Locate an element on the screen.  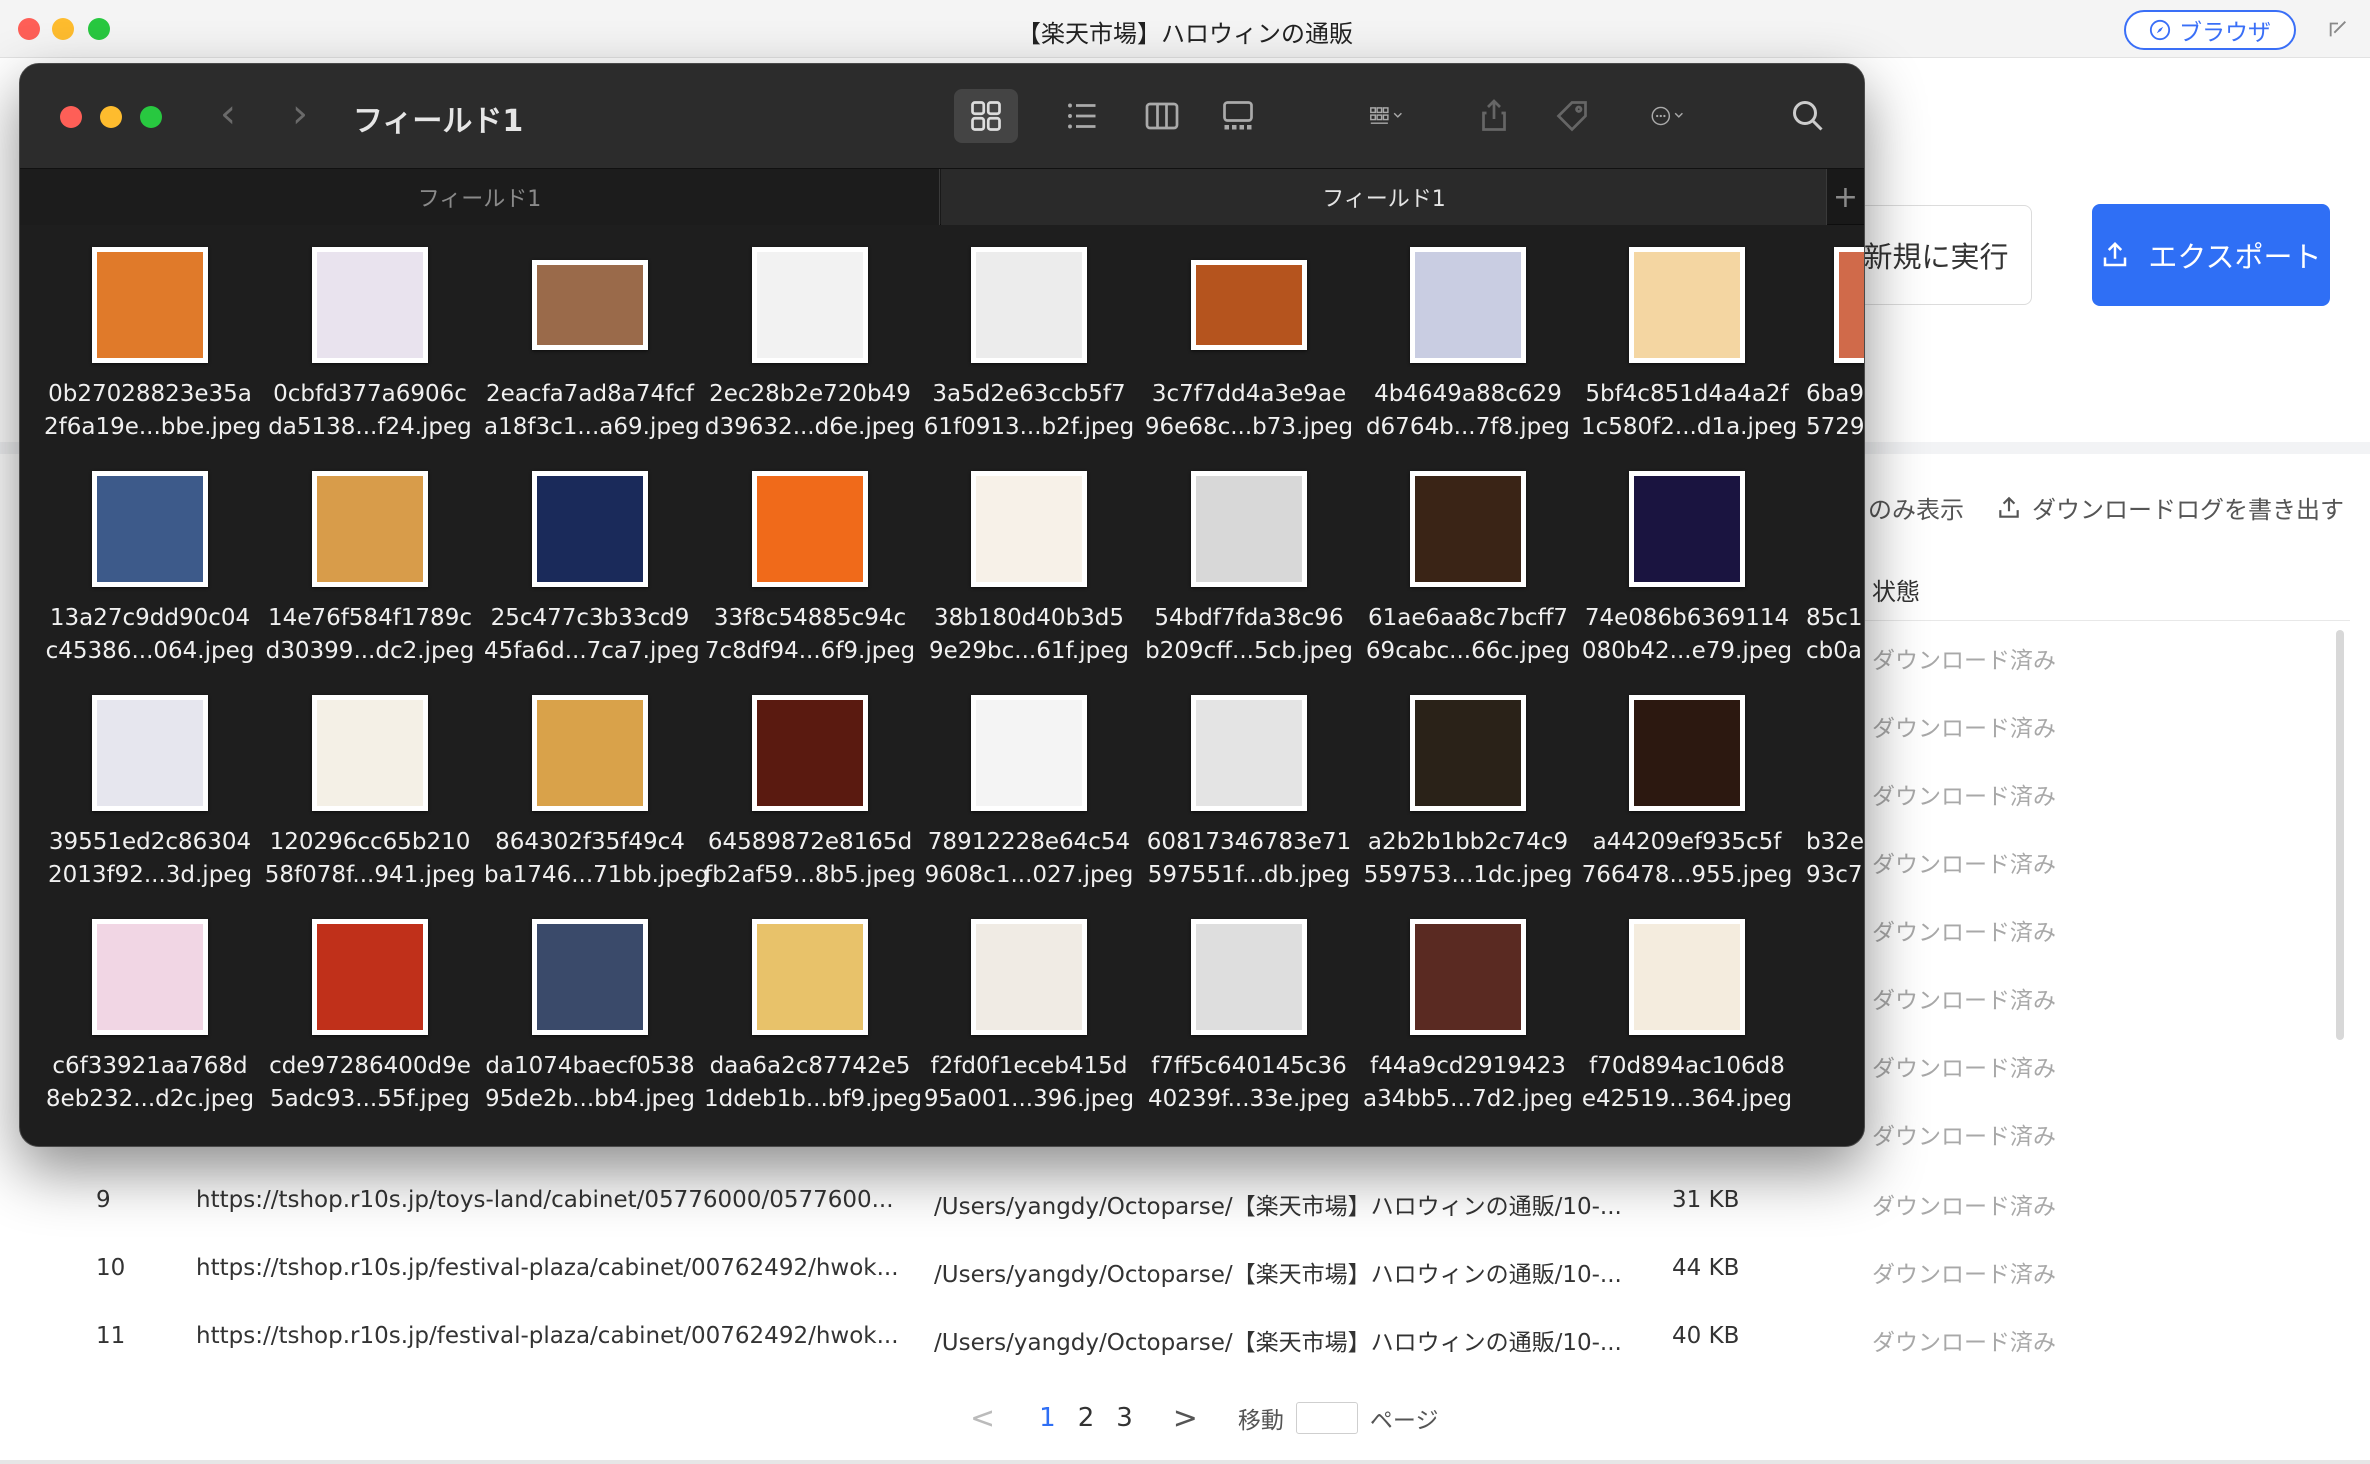
file-item: c6f33921aa768d 8eb232...d2c.jpeg is located at coordinates (150, 1021).